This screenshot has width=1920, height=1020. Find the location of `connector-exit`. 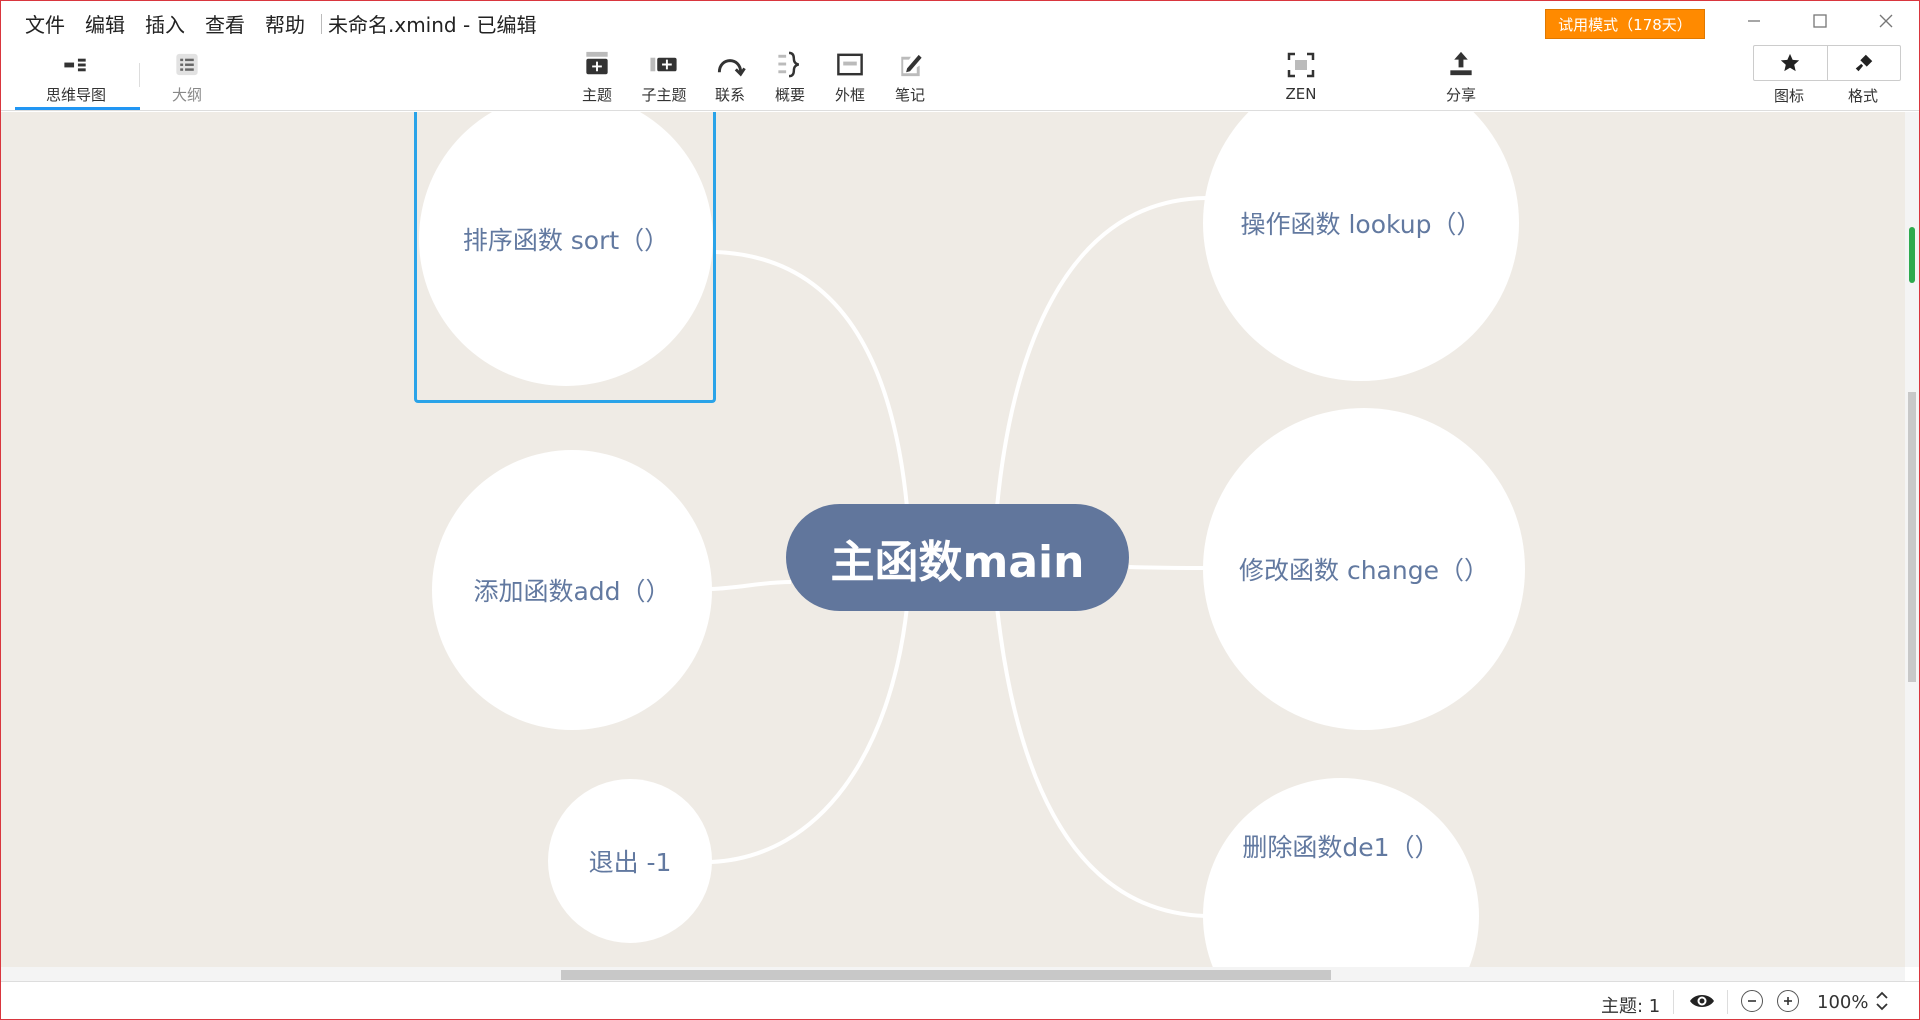

connector-exit is located at coordinates (809, 735).